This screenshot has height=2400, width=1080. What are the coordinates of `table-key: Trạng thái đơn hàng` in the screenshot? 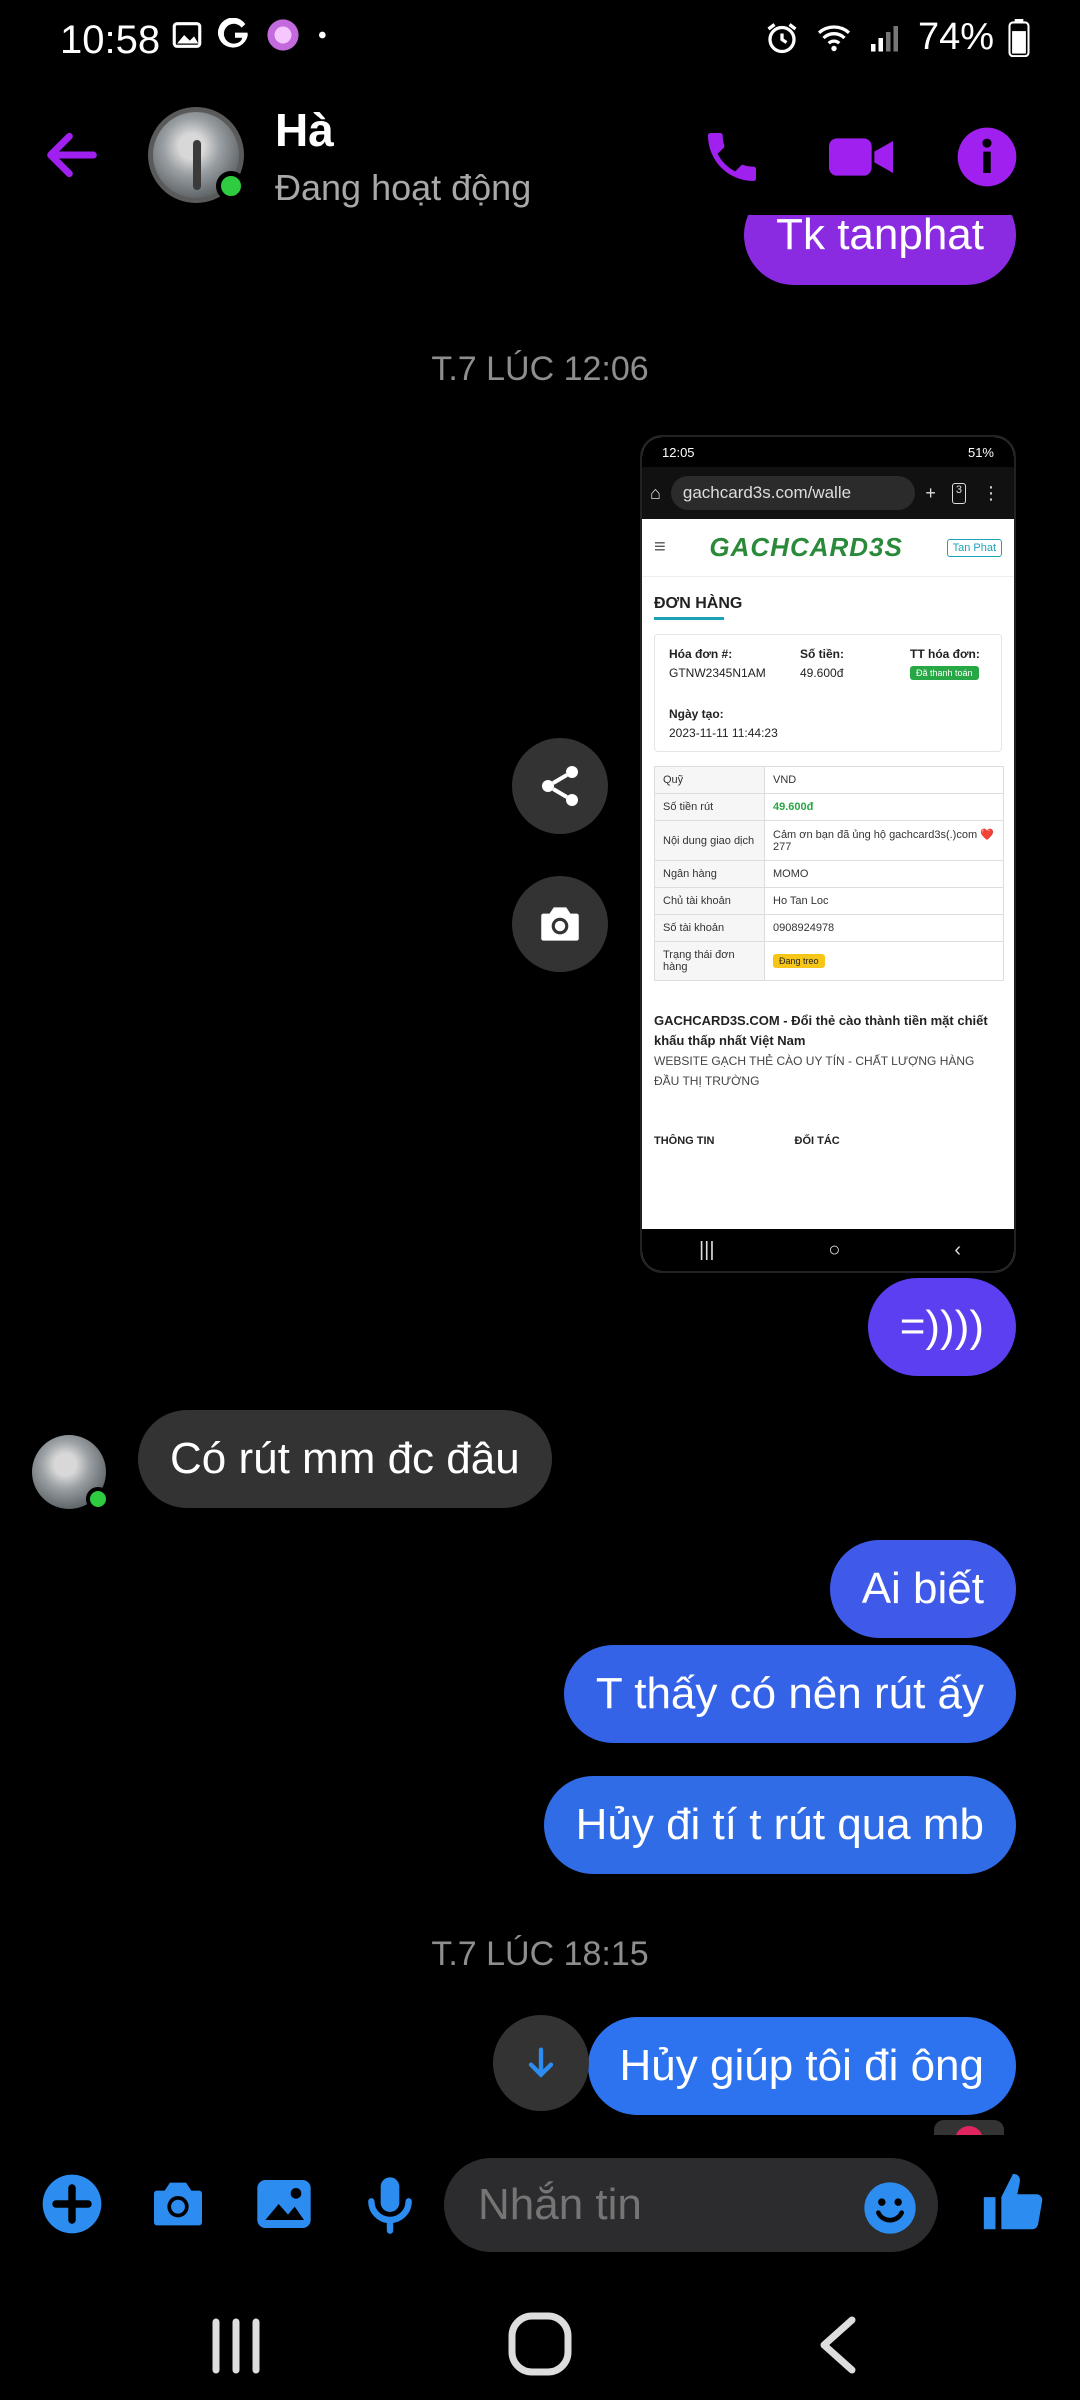 It's located at (709, 961).